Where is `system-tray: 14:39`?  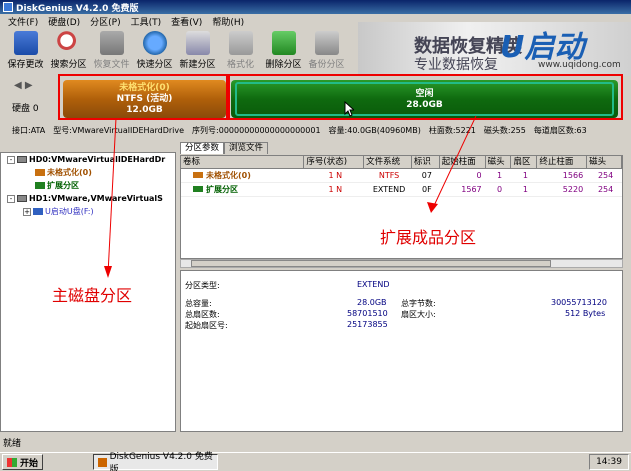
system-tray: 14:39 is located at coordinates (609, 462).